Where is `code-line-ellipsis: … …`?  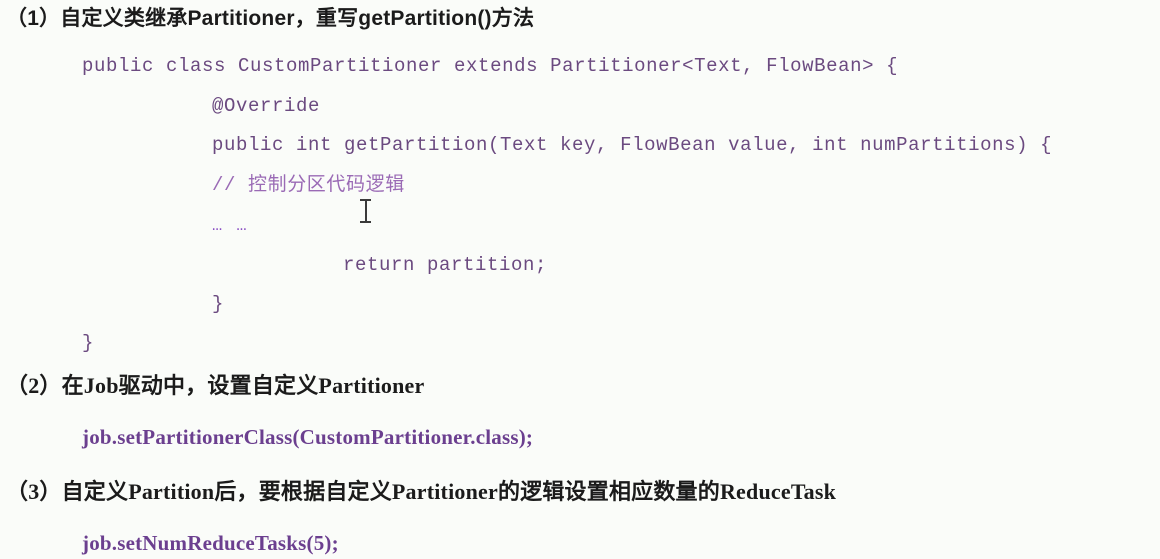 code-line-ellipsis: … … is located at coordinates (230, 226).